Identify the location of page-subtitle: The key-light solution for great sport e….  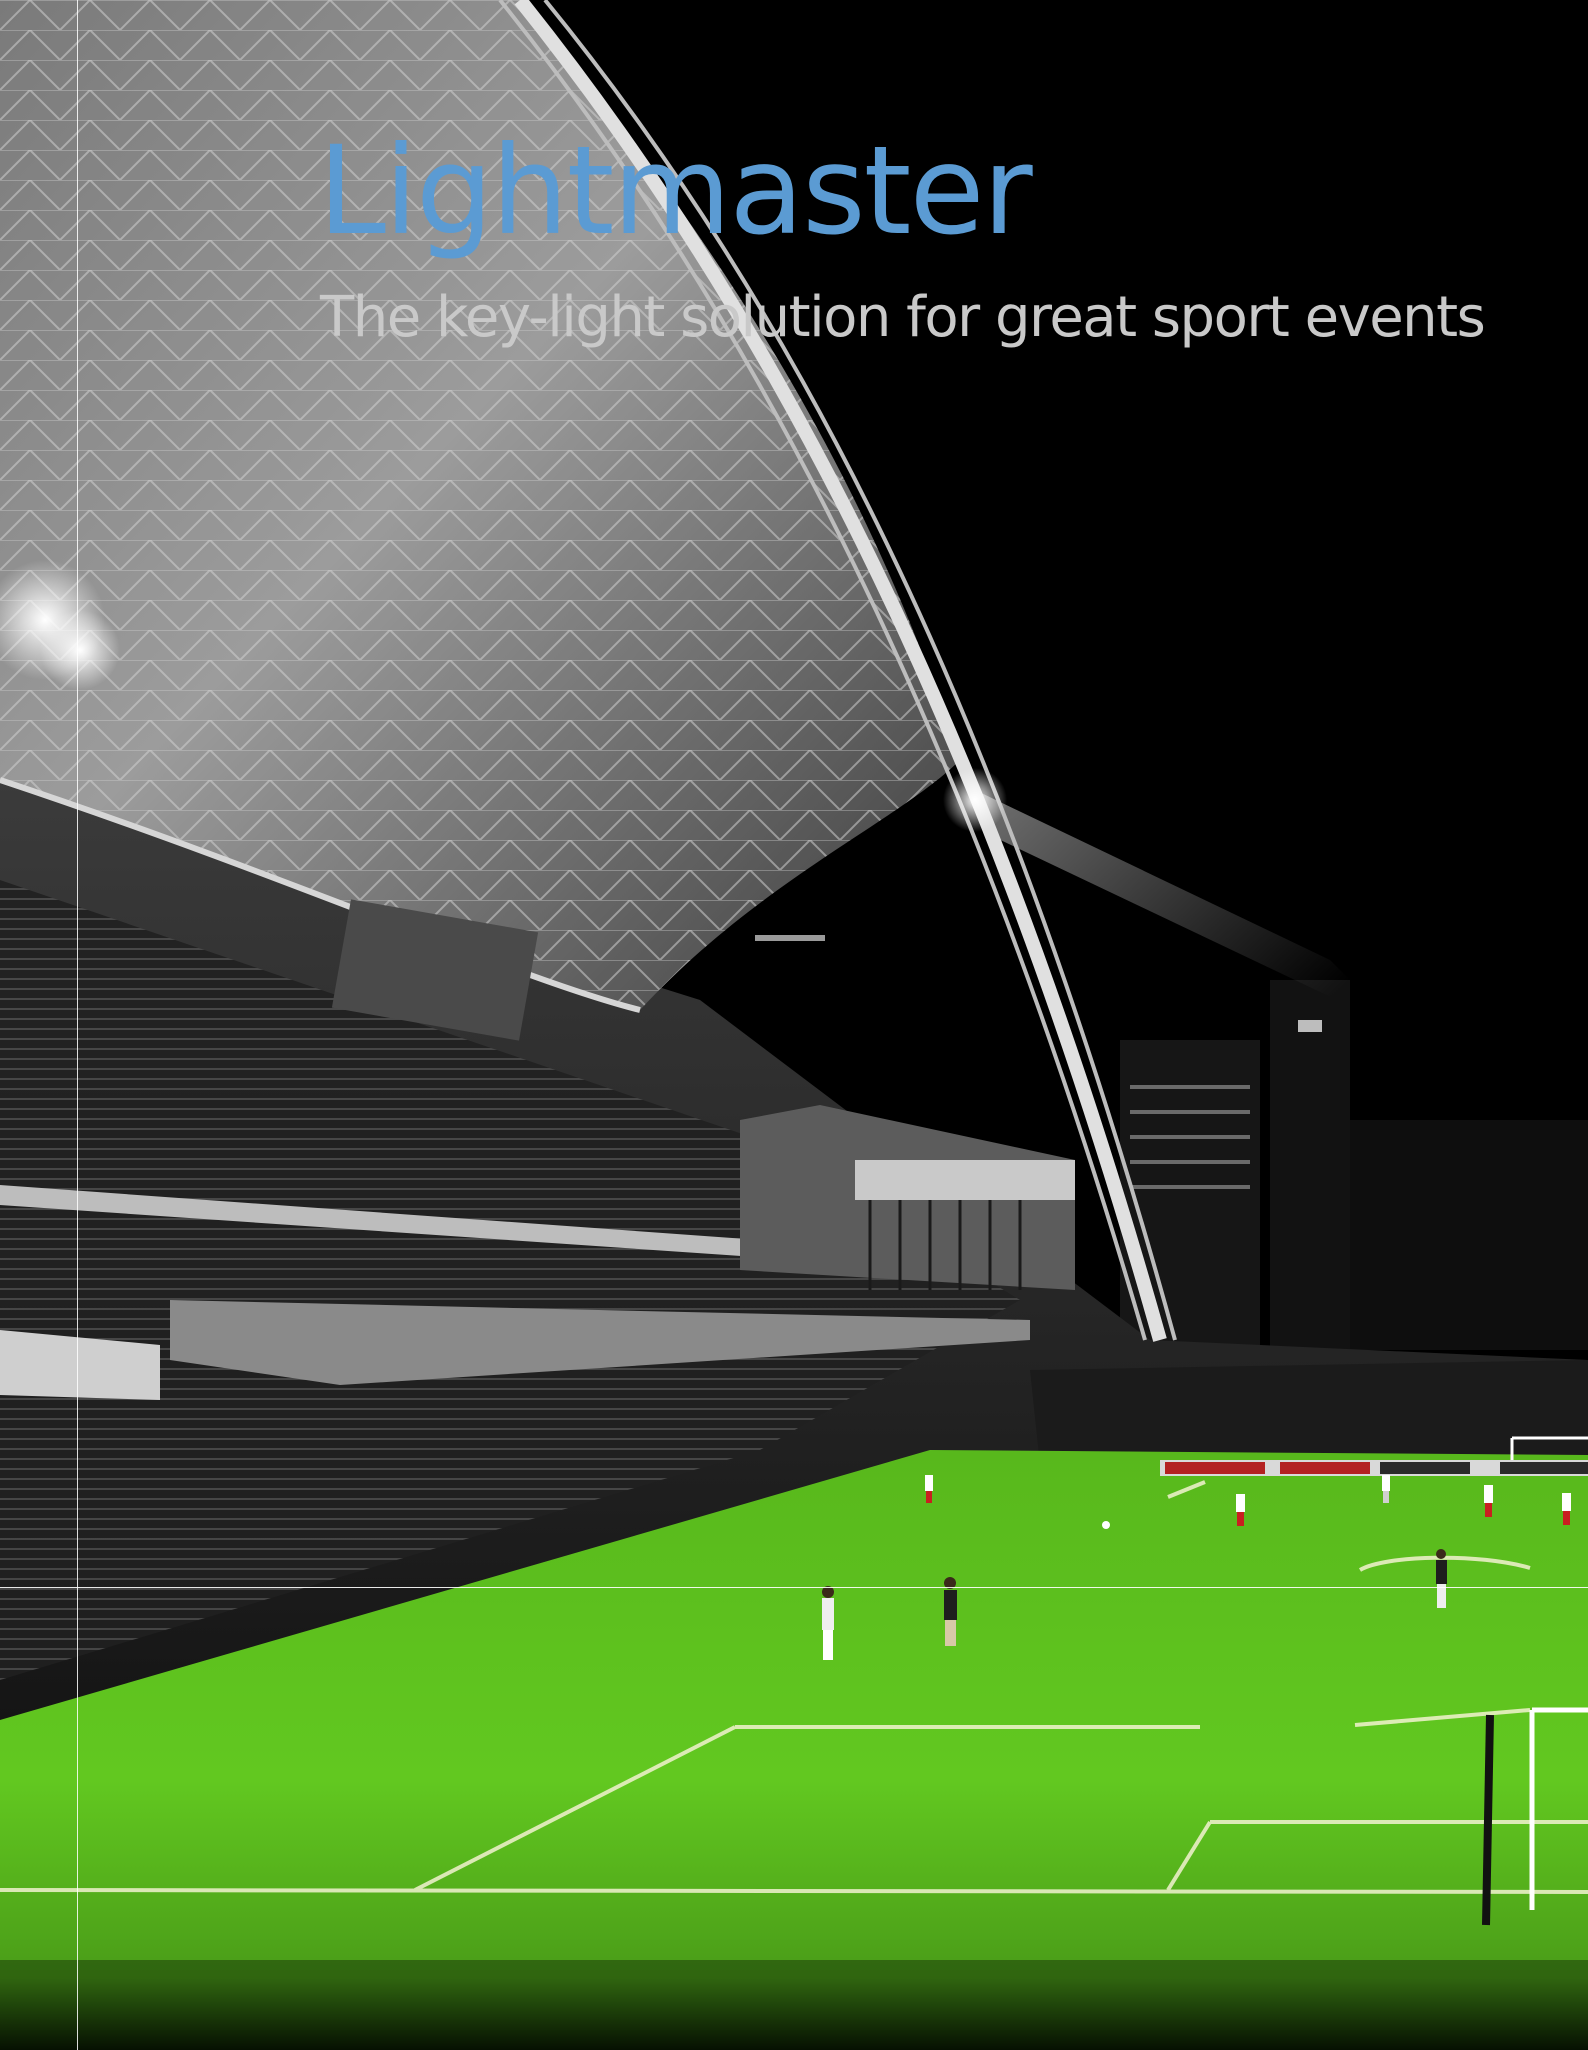
(903, 317).